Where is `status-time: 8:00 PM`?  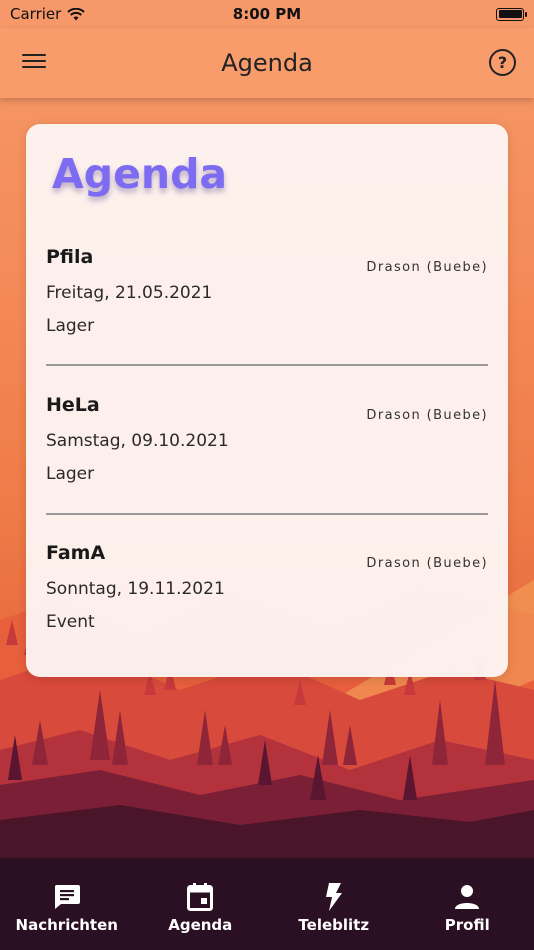 status-time: 8:00 PM is located at coordinates (267, 14).